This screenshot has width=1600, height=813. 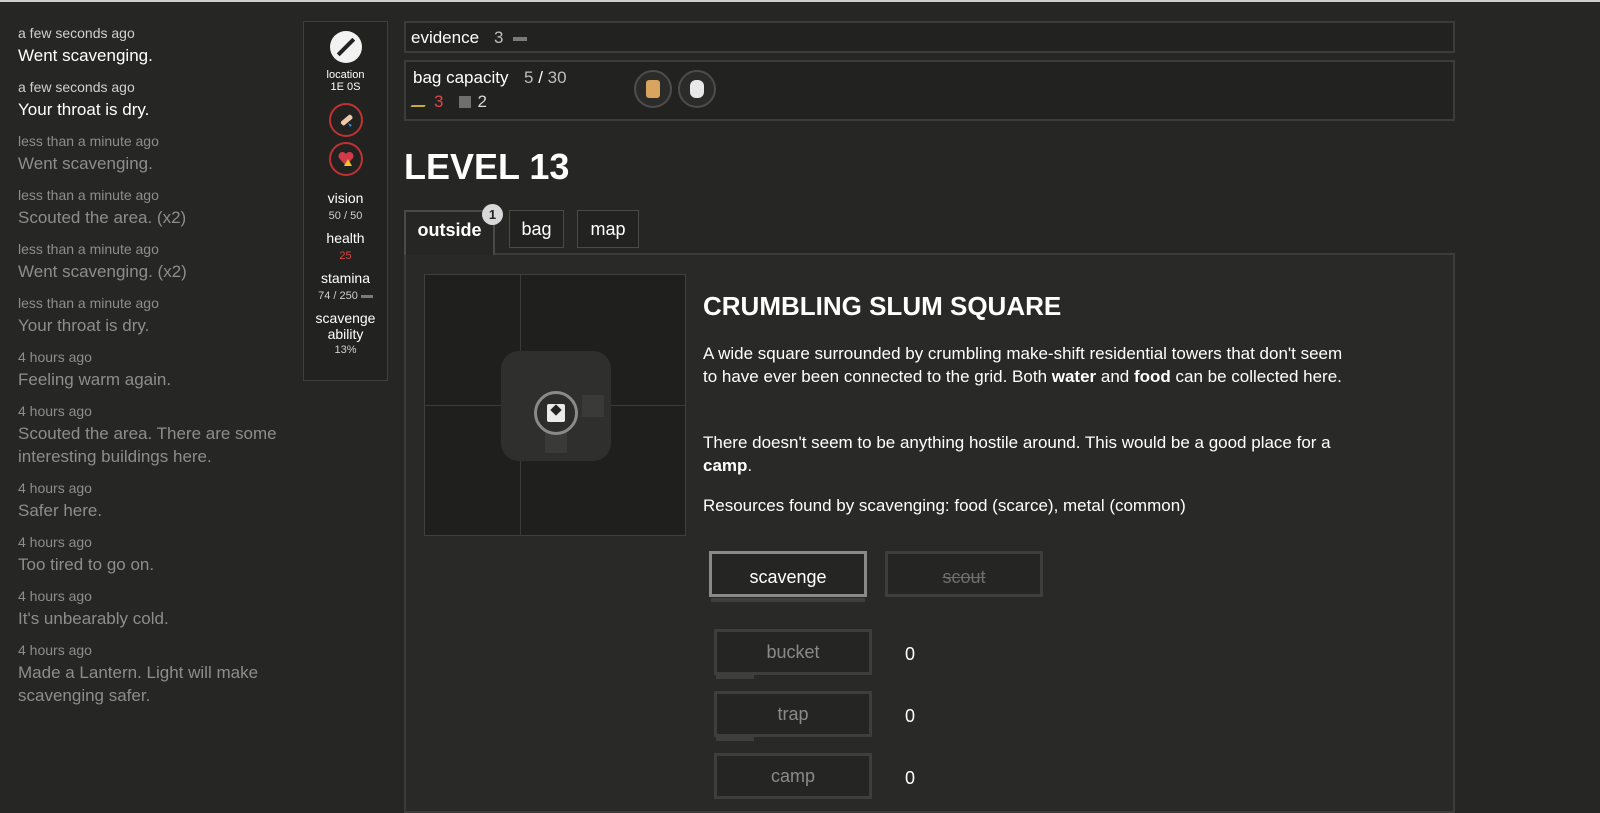 I want to click on bag-sep: /, so click(x=540, y=77).